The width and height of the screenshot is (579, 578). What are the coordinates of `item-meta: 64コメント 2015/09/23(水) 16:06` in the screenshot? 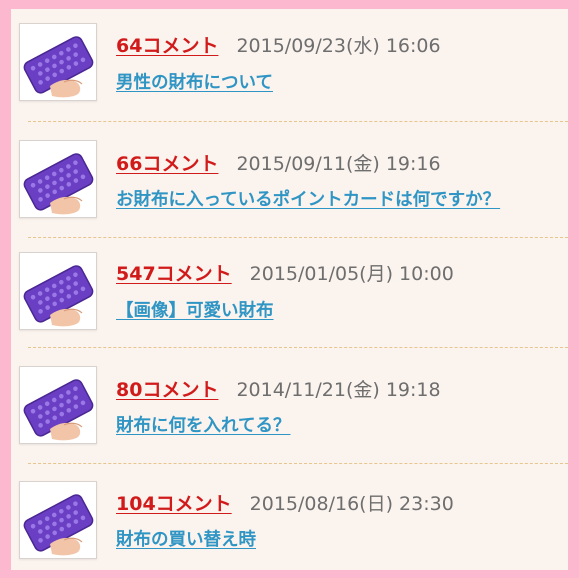 It's located at (278, 46).